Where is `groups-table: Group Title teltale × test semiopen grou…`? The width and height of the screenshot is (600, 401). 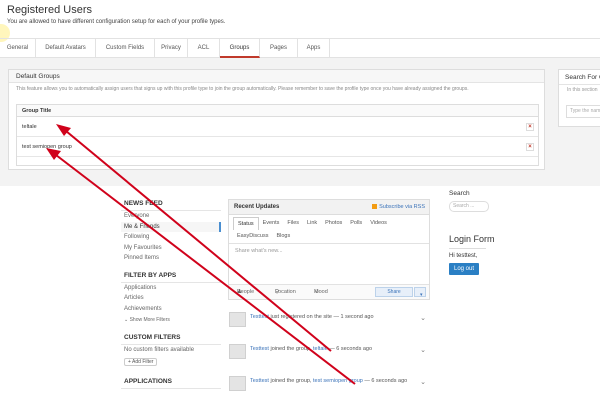 groups-table: Group Title teltale × test semiopen grou… is located at coordinates (277, 135).